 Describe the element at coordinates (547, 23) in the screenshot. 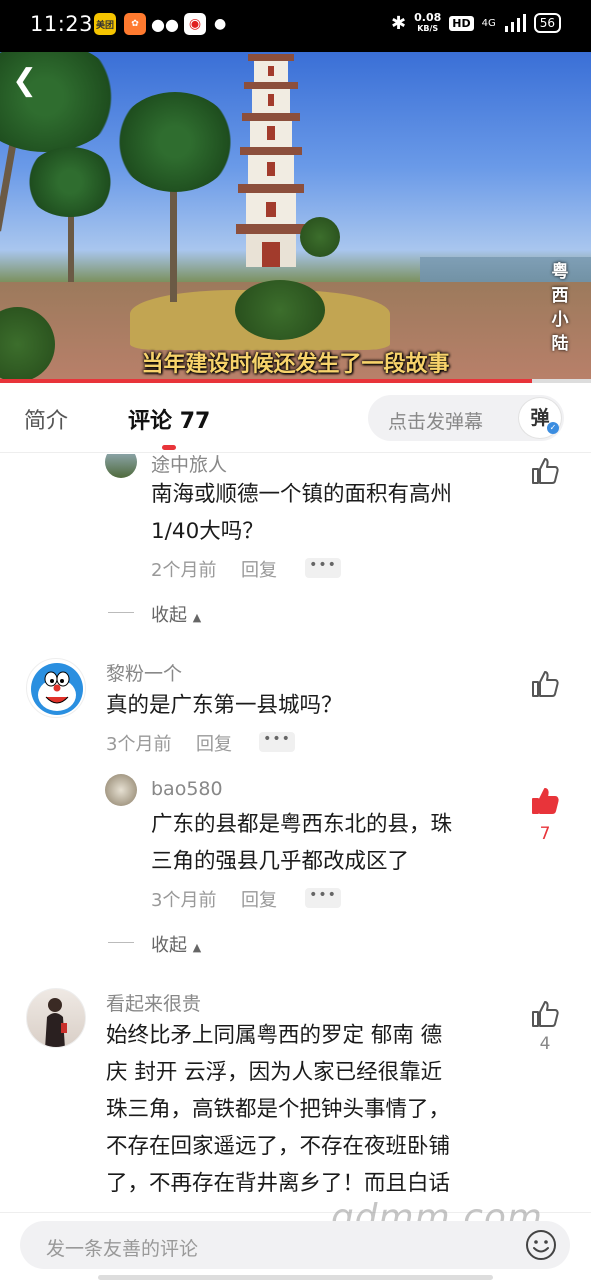

I see `battery-icon: 56` at that location.